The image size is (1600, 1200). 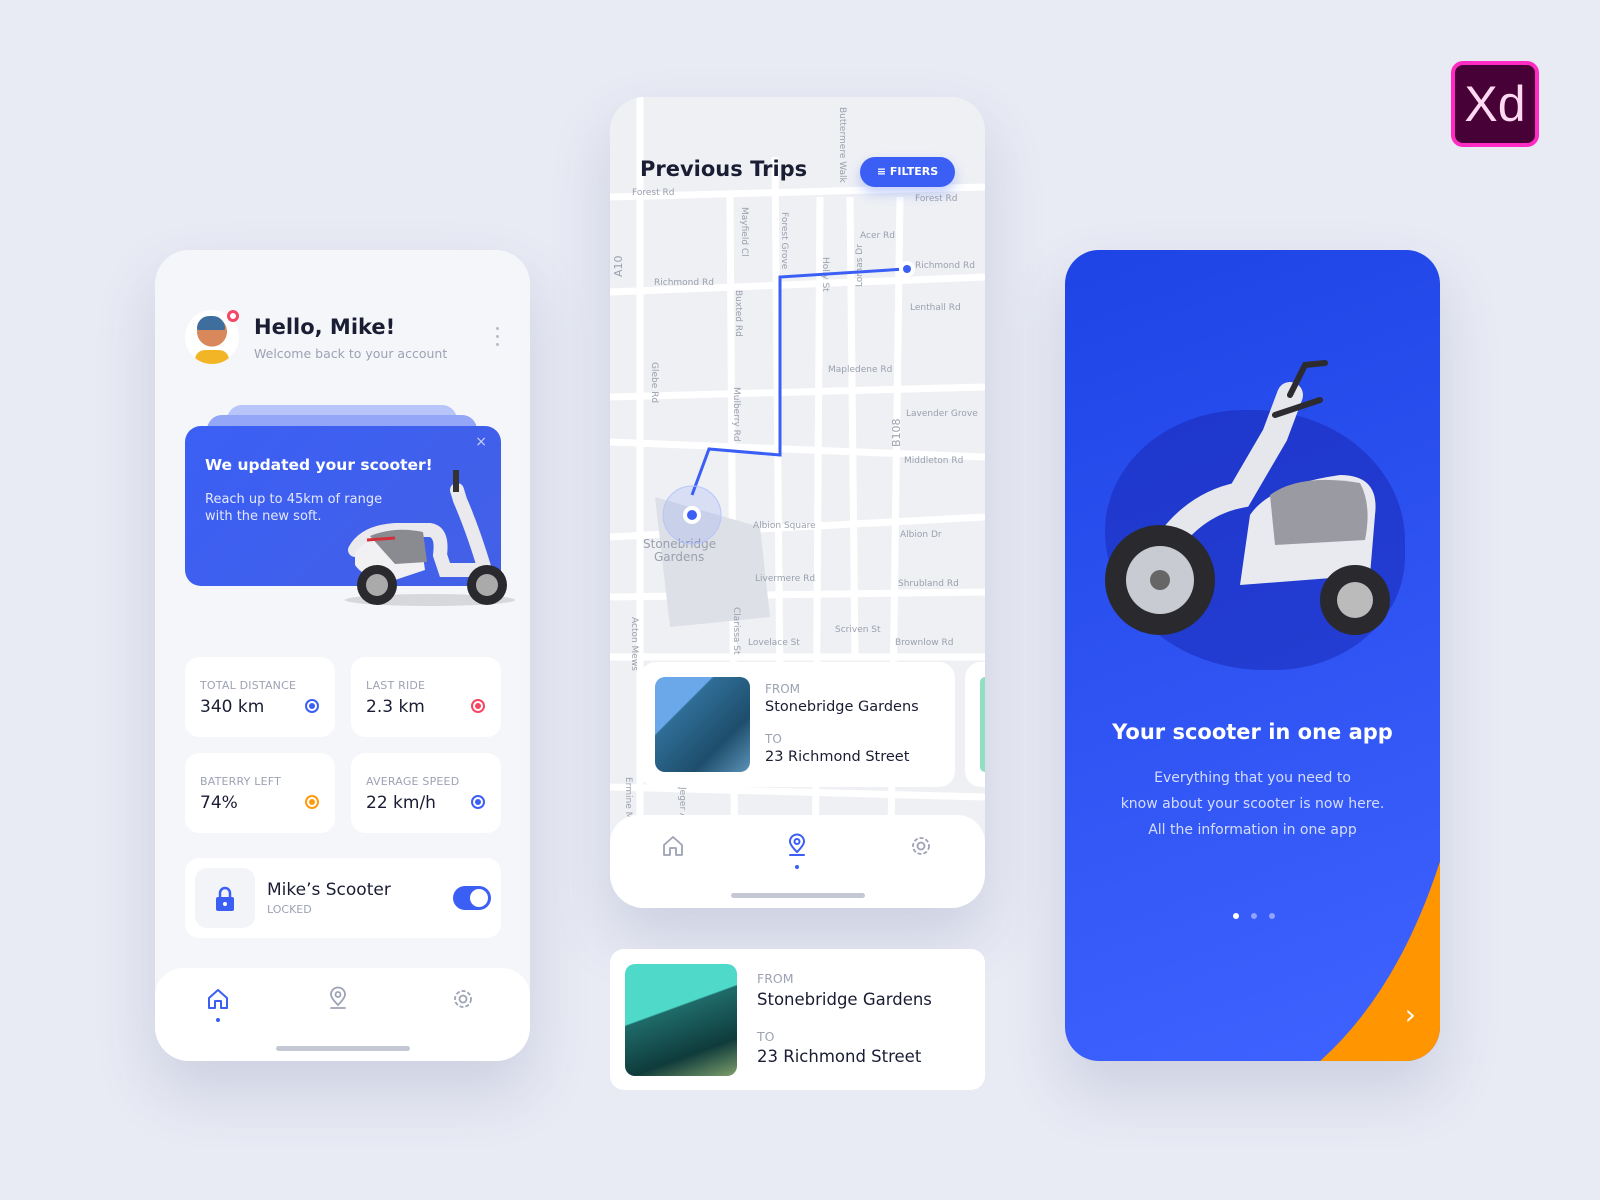 I want to click on svg-text: Mapledene Rd, so click(x=860, y=370).